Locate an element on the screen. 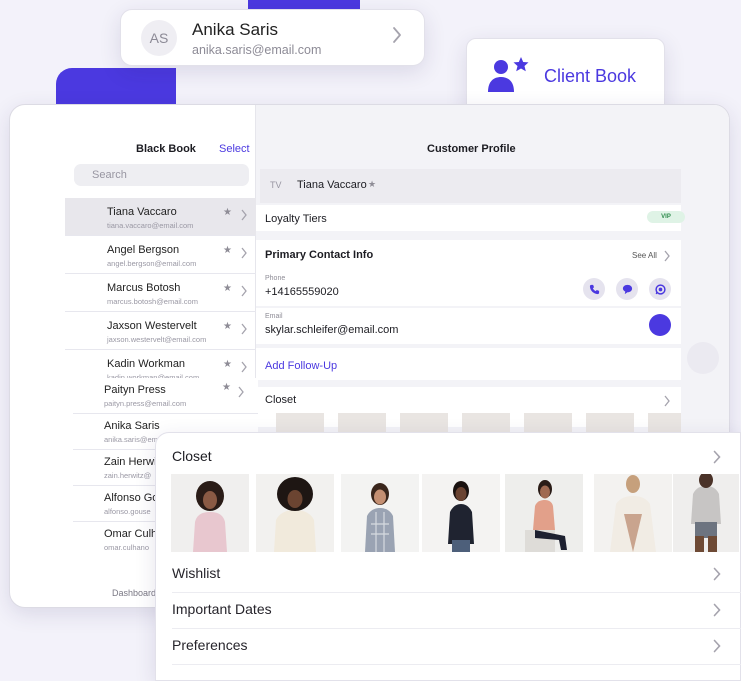  contact-email: alfonso.gouse is located at coordinates (127, 511).